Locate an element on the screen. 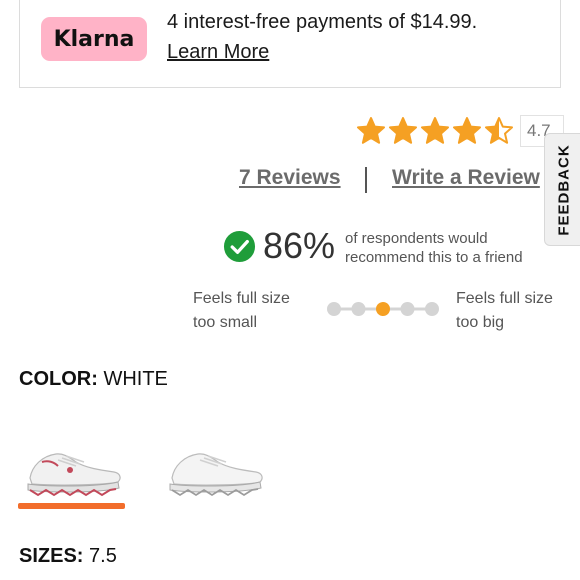 The height and width of the screenshot is (580, 580). klarna-installment-text: 4 interest-free payments of $14.99. is located at coordinates (322, 22).